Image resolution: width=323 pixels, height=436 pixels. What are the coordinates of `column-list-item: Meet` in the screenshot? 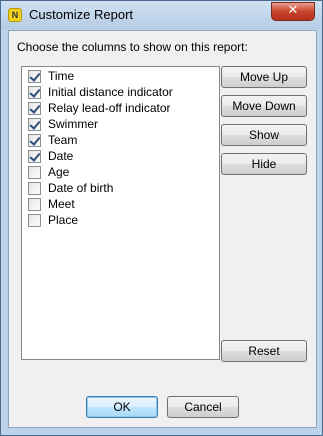 It's located at (51, 204).